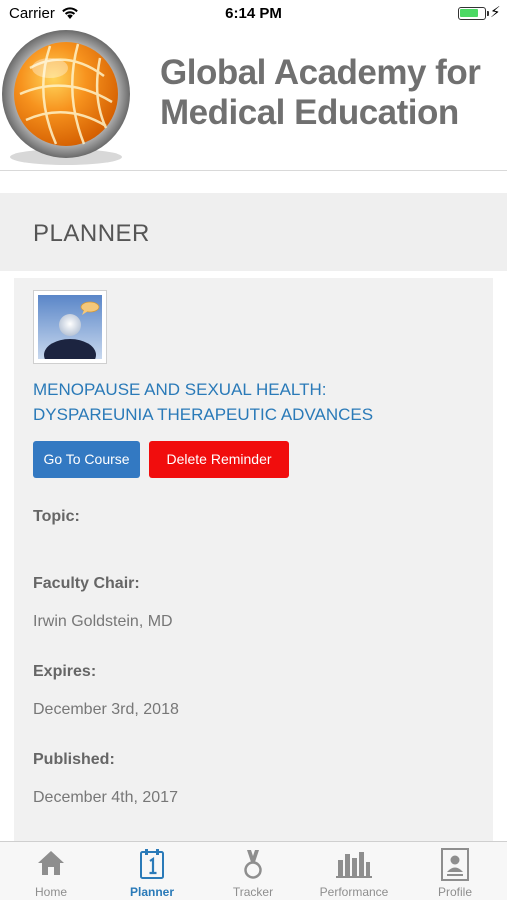  Describe the element at coordinates (320, 72) in the screenshot. I see `brand-line-1: Global Academy for` at that location.